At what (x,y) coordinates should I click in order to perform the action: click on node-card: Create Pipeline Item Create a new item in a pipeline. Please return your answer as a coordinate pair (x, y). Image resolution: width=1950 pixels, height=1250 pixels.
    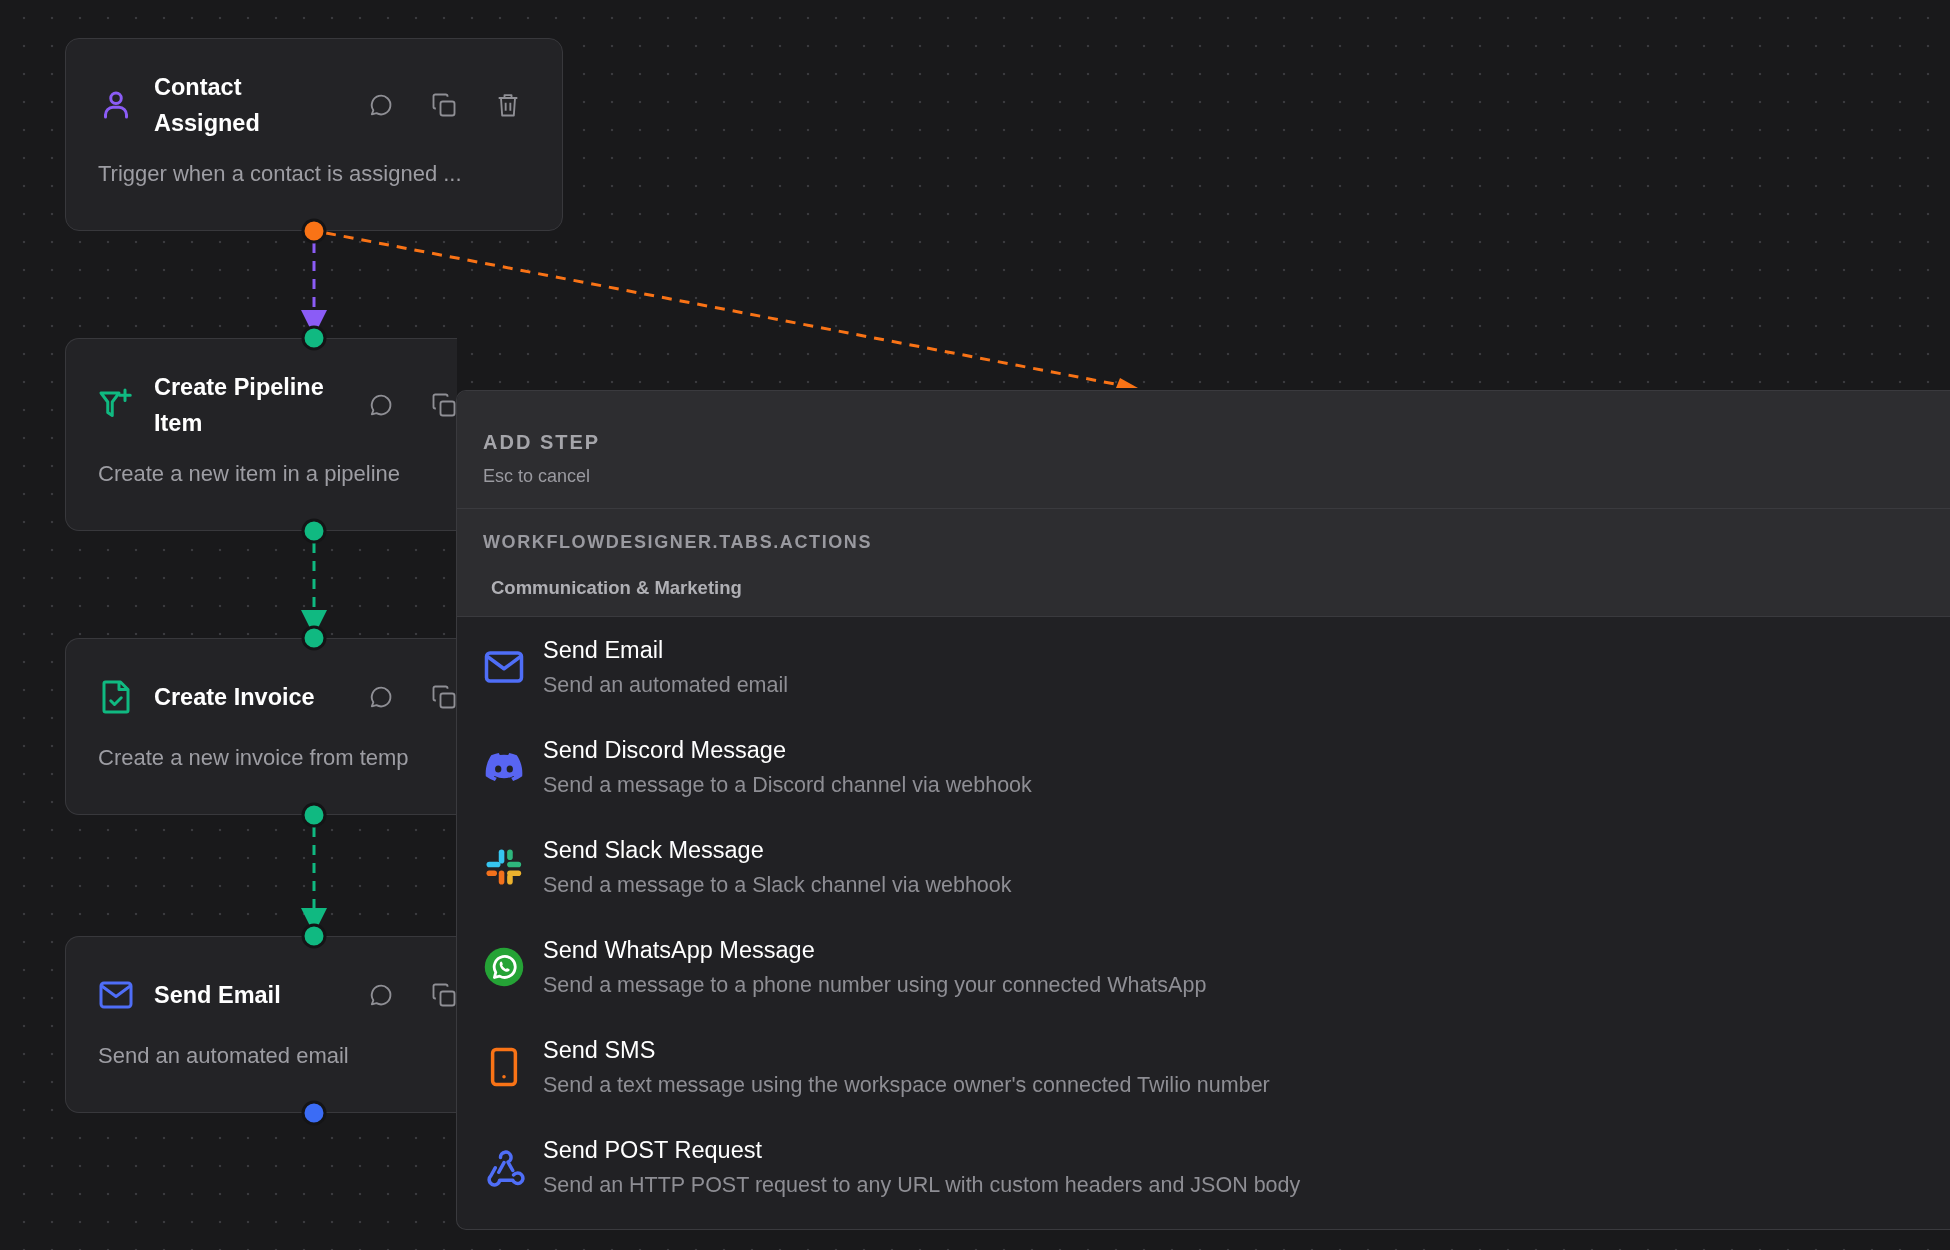
    Looking at the image, I should click on (261, 434).